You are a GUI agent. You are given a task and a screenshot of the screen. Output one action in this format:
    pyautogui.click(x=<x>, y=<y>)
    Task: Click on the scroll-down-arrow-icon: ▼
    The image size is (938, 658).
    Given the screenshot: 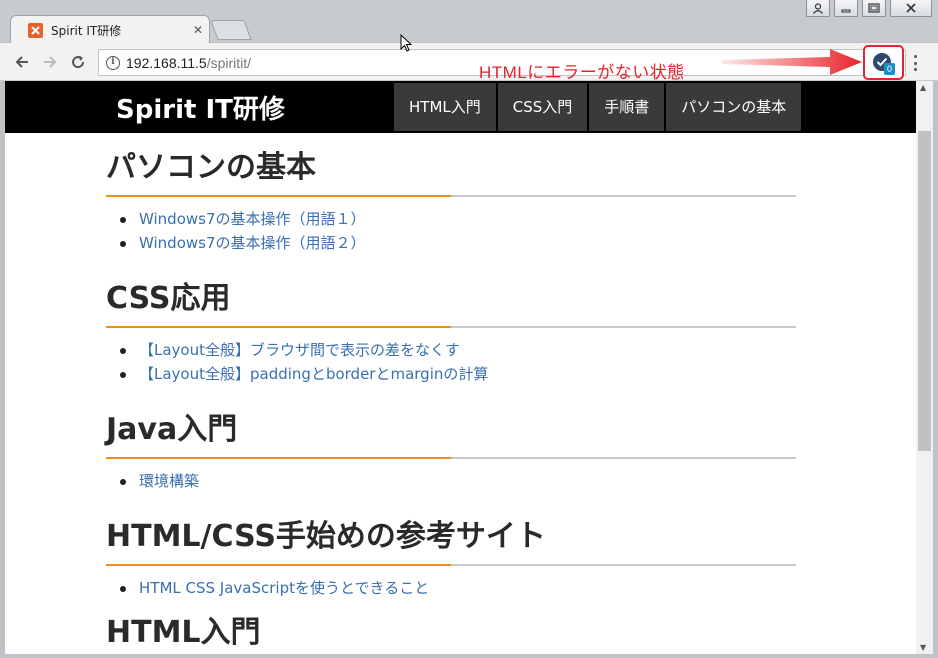 What is the action you would take?
    pyautogui.click(x=923, y=647)
    